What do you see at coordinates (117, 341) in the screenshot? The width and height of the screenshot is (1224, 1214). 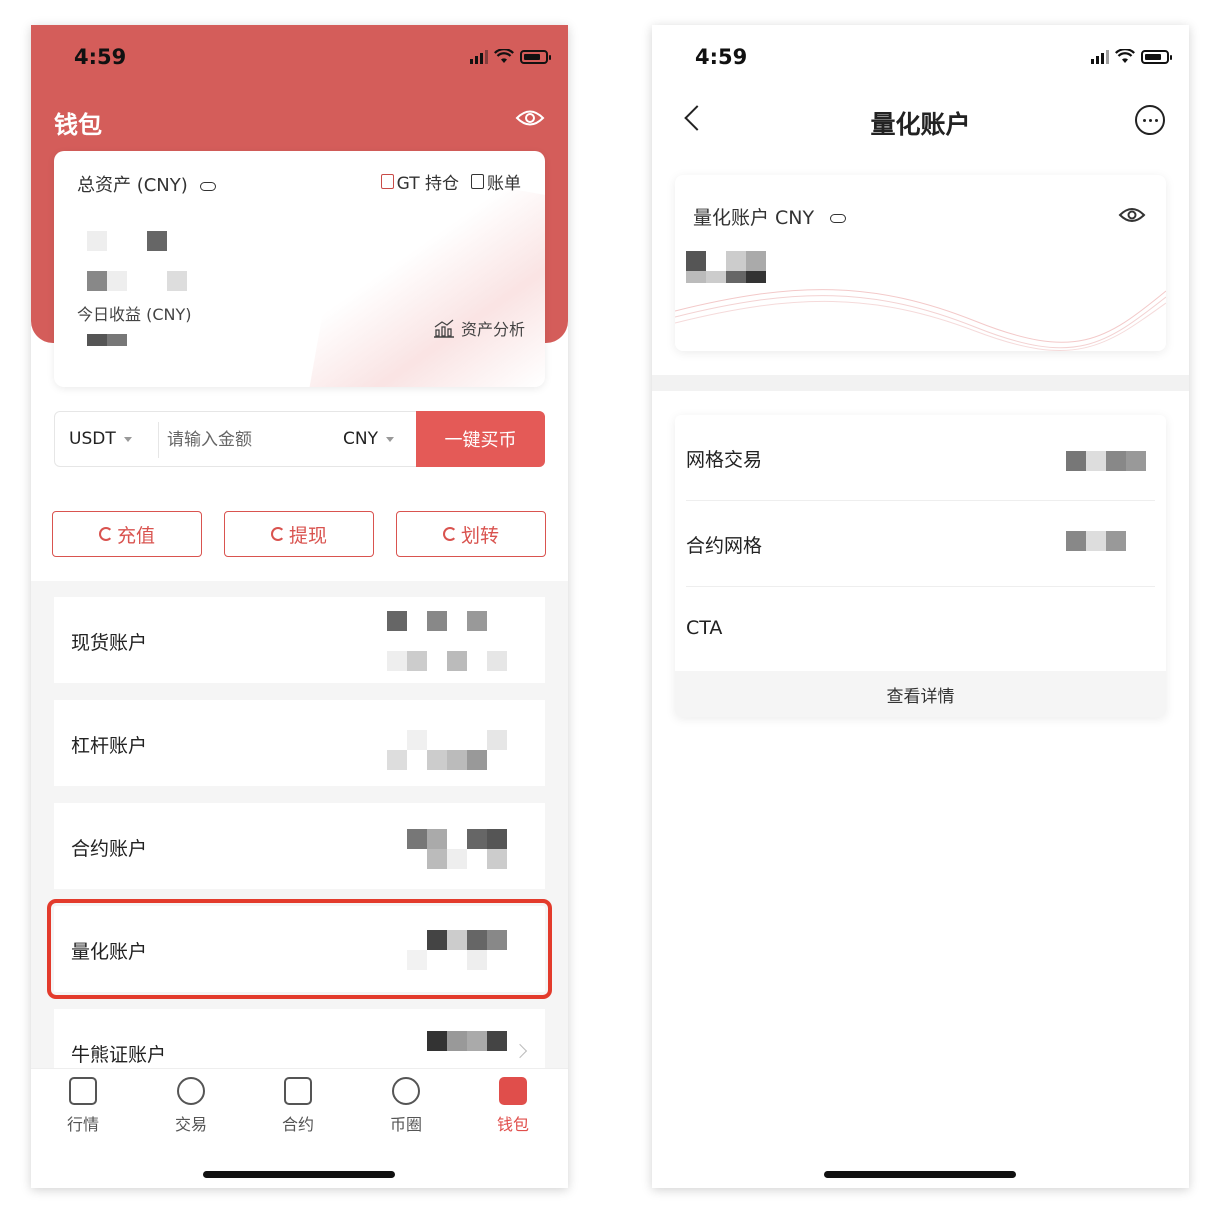 I see `today-income-value-masked` at bounding box center [117, 341].